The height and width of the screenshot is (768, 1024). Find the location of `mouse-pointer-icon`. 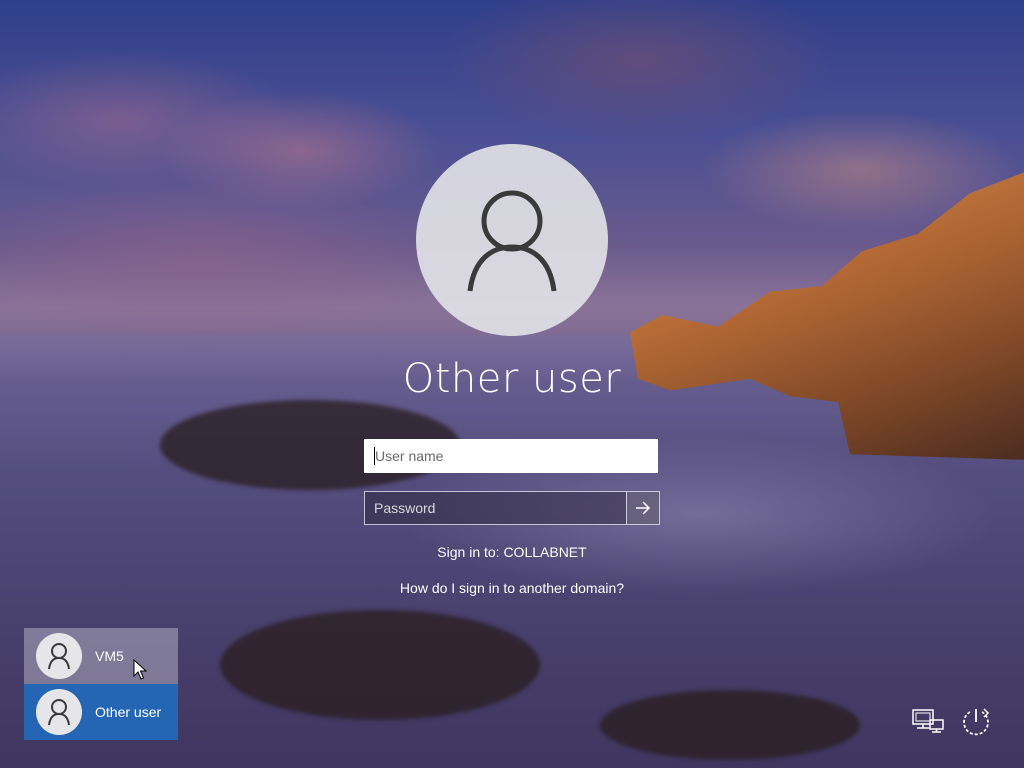

mouse-pointer-icon is located at coordinates (140, 671).